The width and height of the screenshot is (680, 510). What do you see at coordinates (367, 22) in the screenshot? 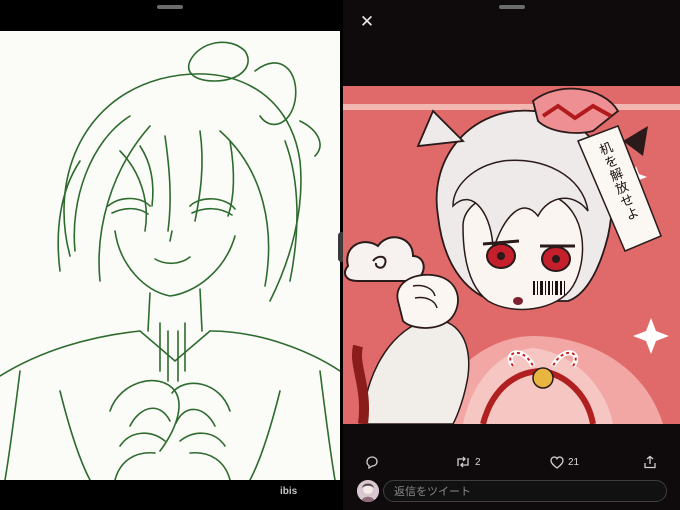
I see `close-icon: ✕` at bounding box center [367, 22].